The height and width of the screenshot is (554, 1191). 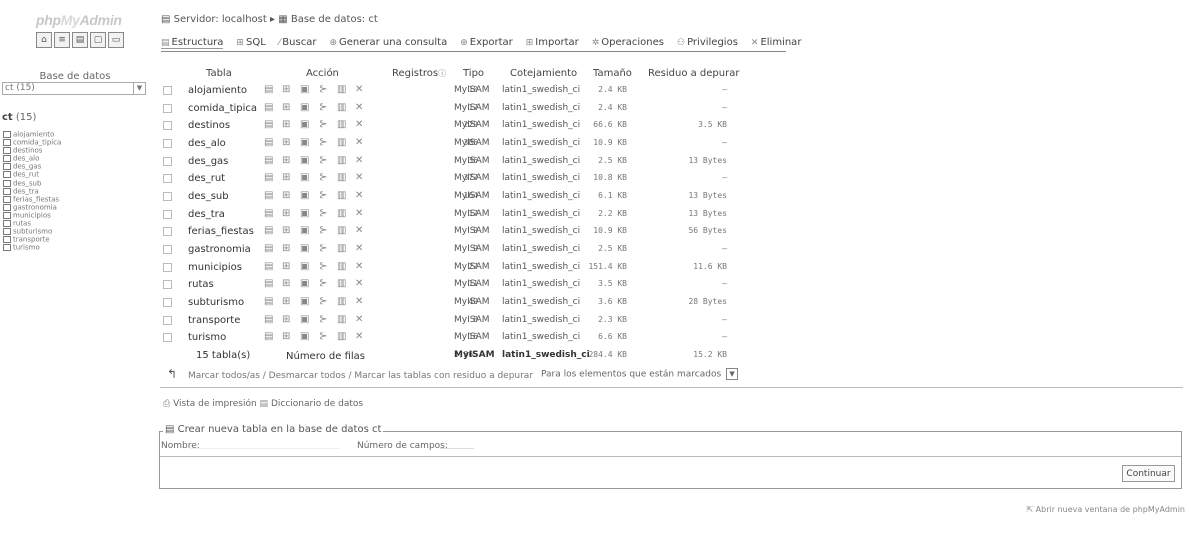 What do you see at coordinates (612, 73) in the screenshot?
I see `header-tamano: Tamaño` at bounding box center [612, 73].